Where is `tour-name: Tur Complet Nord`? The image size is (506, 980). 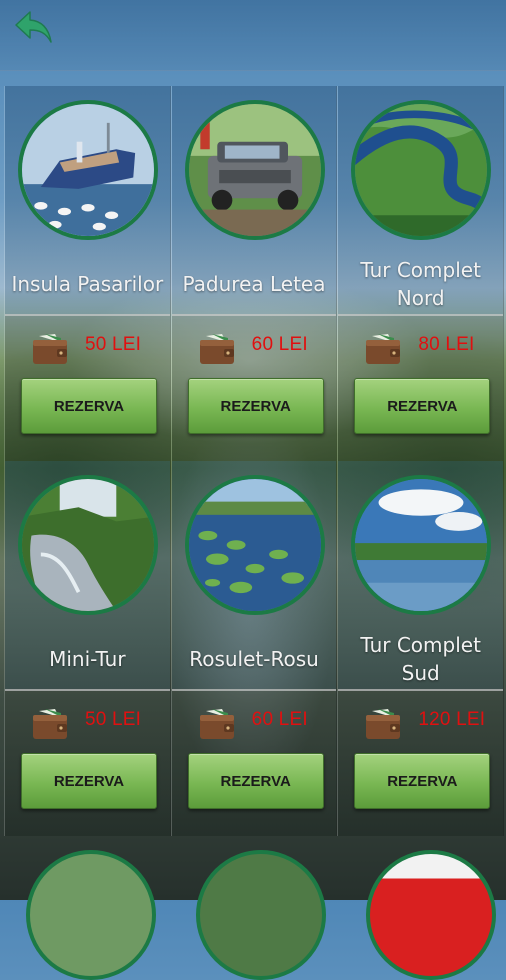
tour-name: Tur Complet Nord is located at coordinates (420, 284).